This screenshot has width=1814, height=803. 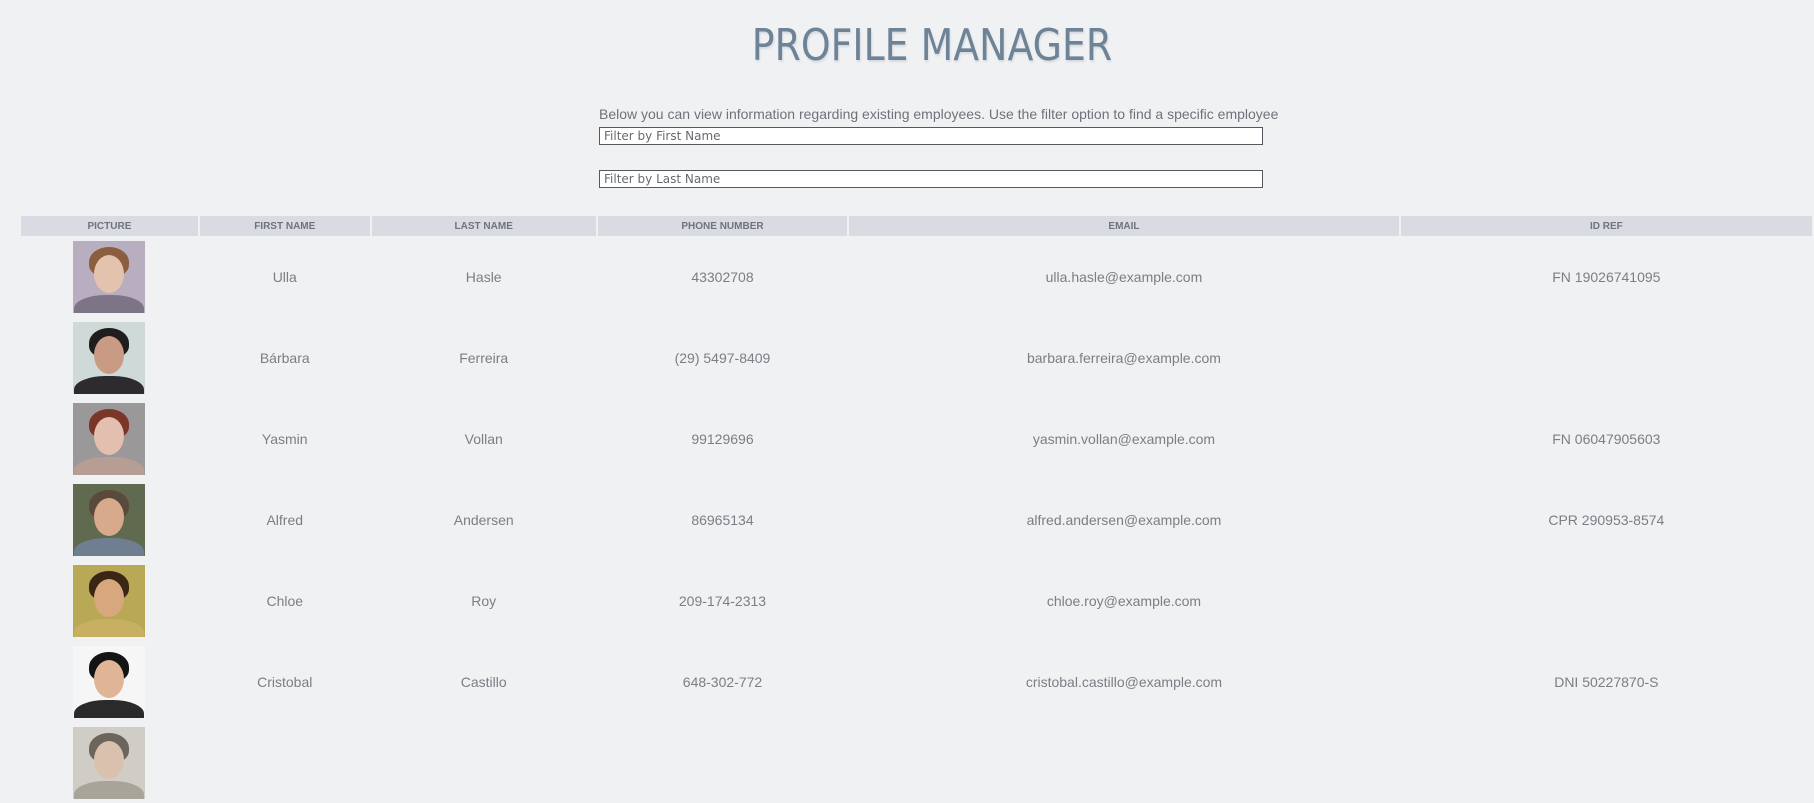 I want to click on cell-email: alfred.andersen@example.com, so click(x=1124, y=519).